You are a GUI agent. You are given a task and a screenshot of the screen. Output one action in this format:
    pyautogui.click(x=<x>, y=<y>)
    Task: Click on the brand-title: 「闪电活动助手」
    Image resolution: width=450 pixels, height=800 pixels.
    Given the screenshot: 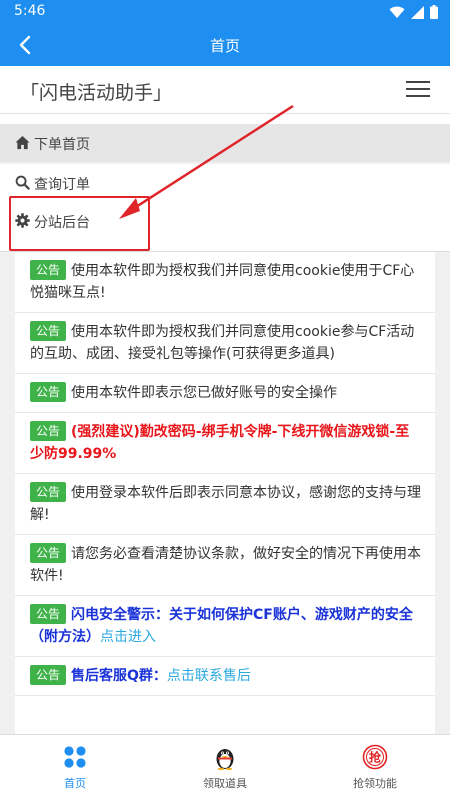 What is the action you would take?
    pyautogui.click(x=96, y=93)
    